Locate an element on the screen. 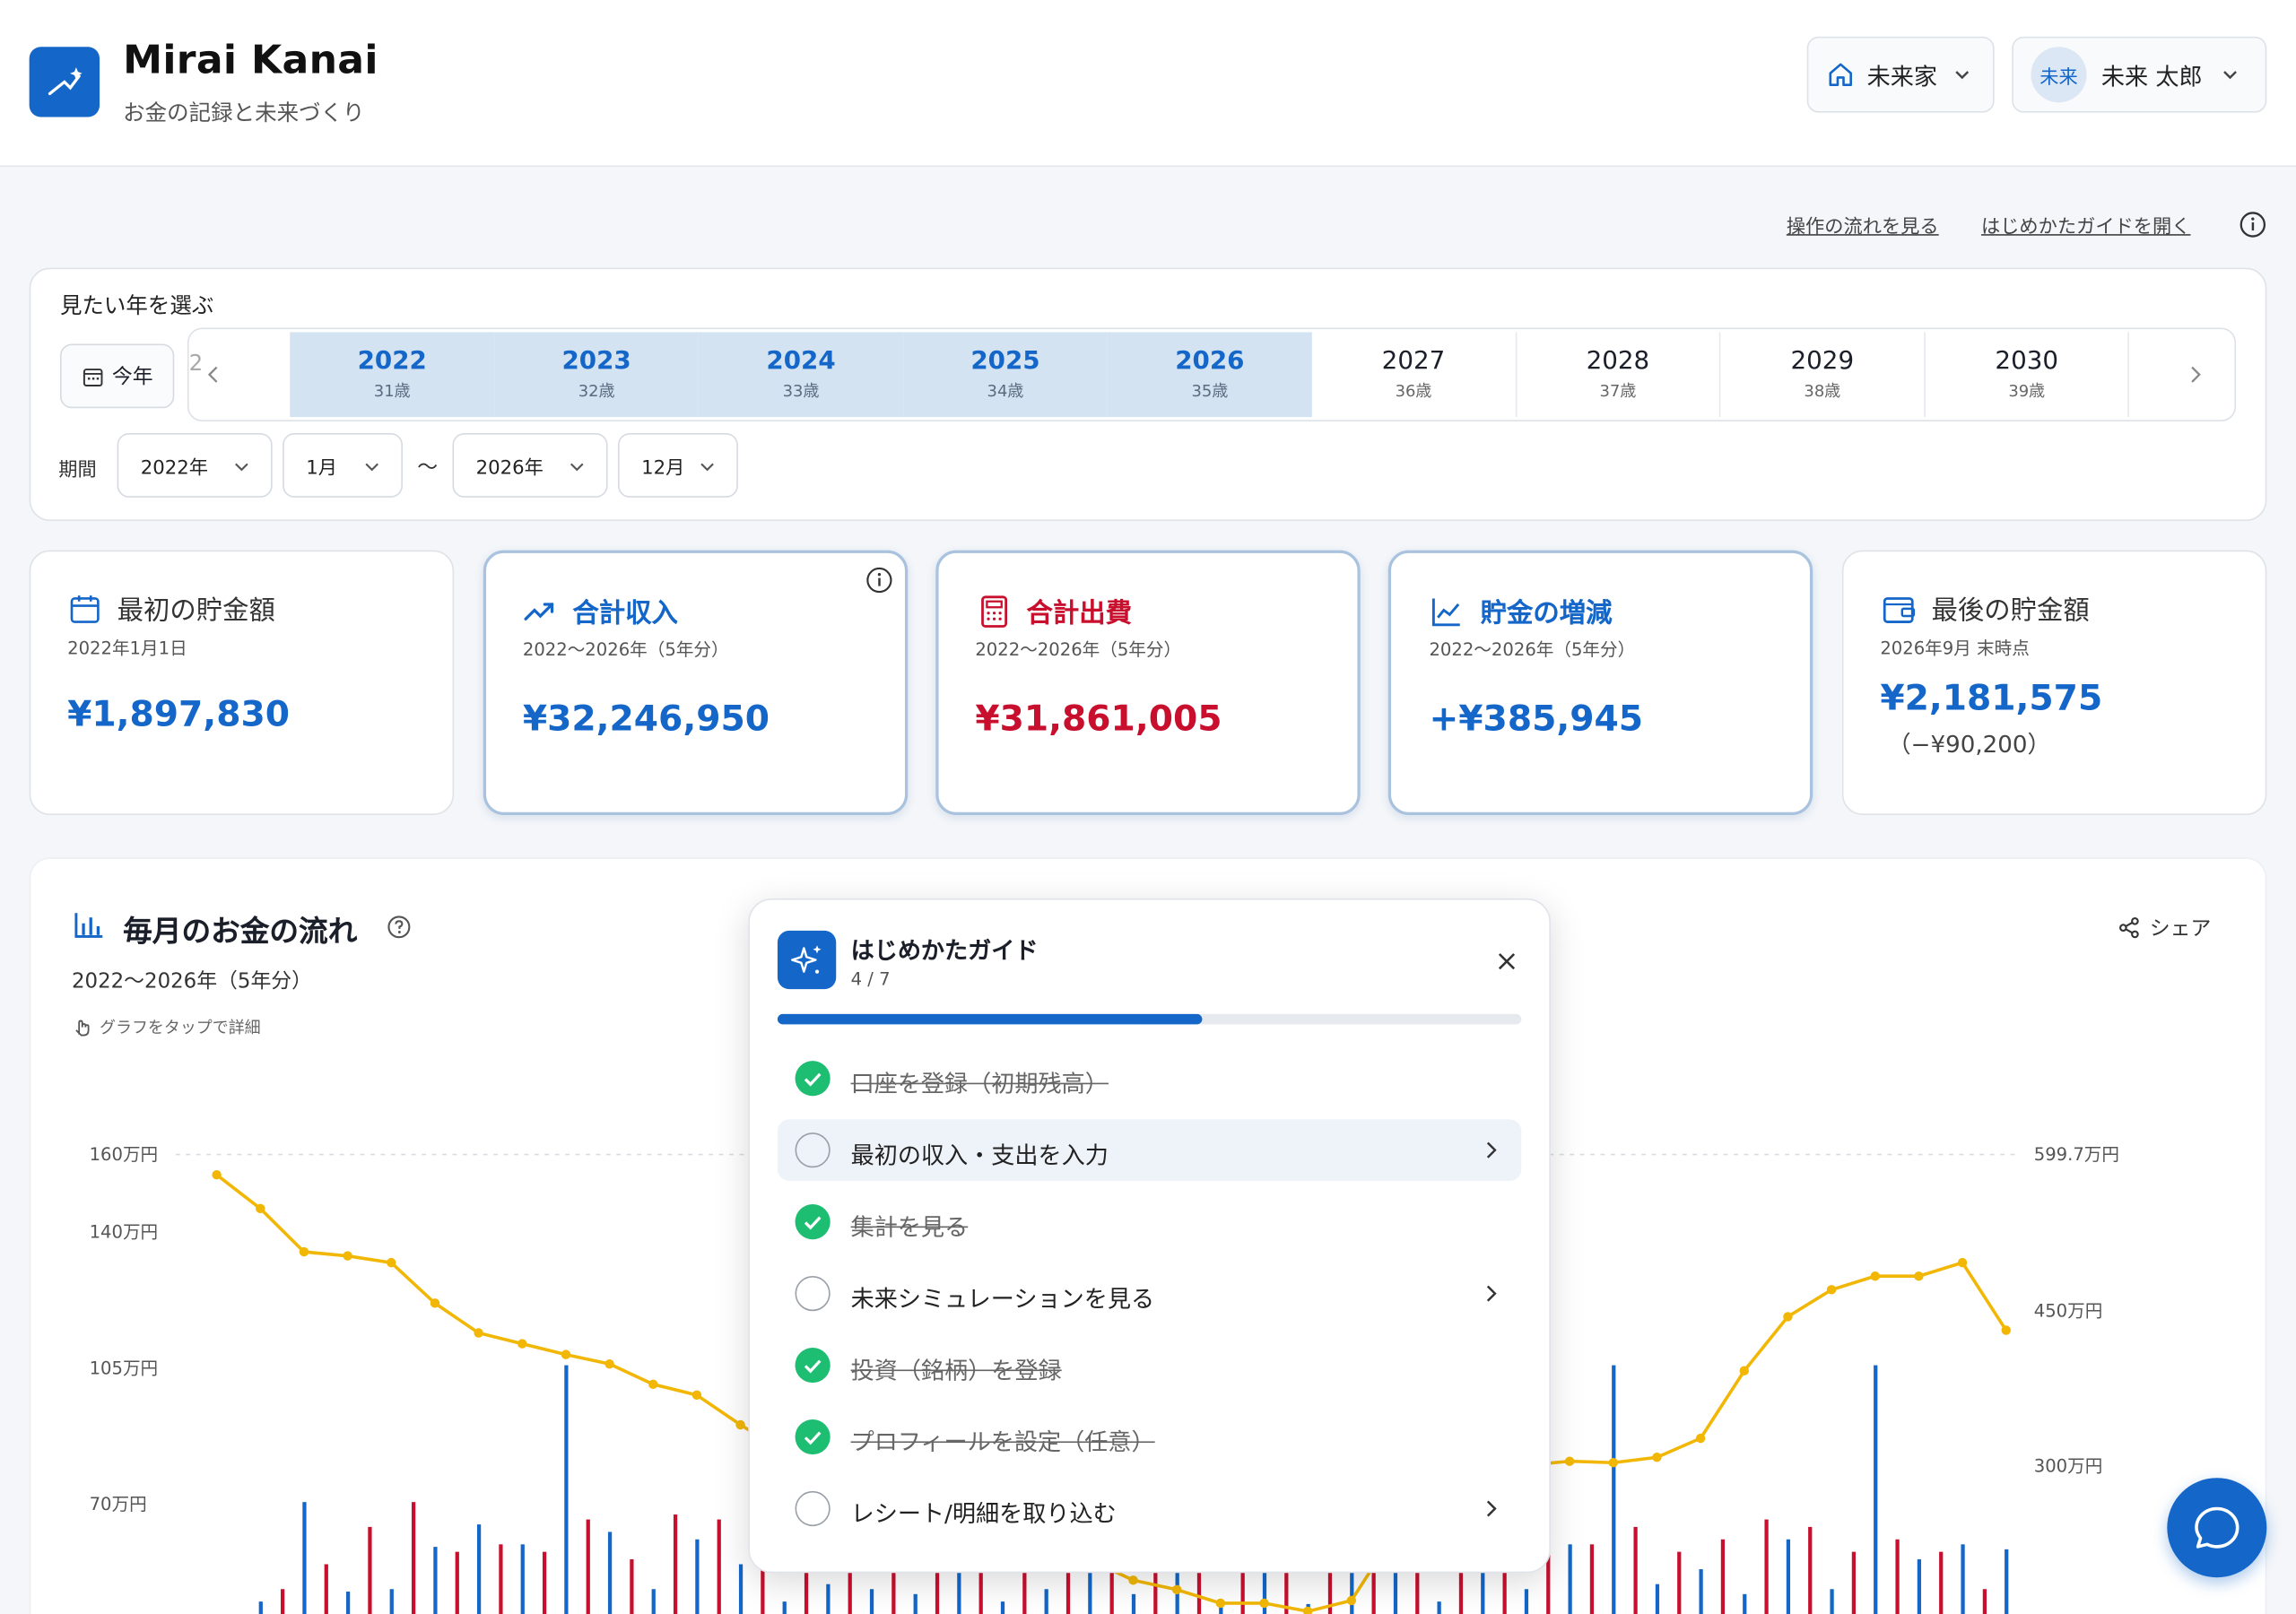  to-year-select: 2026年 is located at coordinates (530, 465).